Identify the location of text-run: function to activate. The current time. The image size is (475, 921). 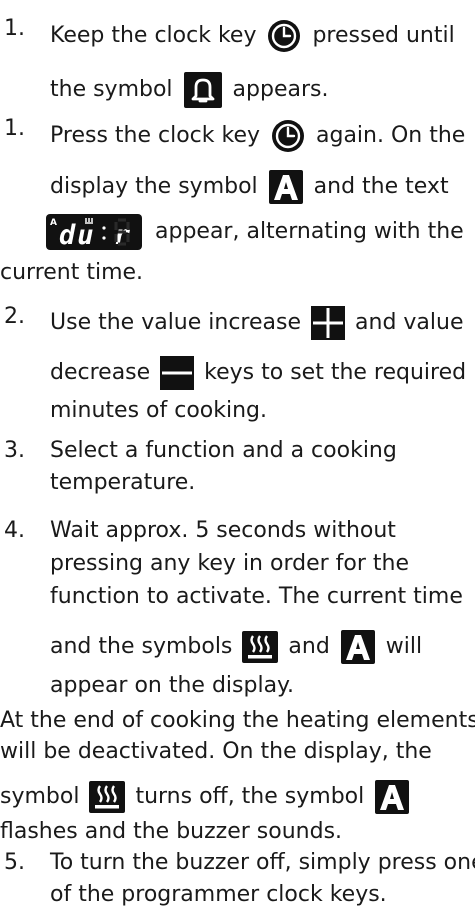
(256, 596).